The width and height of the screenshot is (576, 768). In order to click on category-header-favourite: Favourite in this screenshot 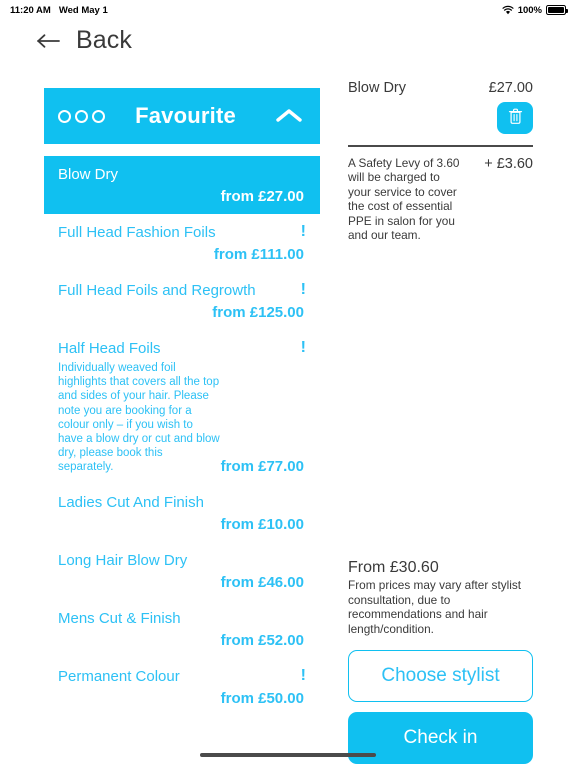, I will do `click(182, 116)`.